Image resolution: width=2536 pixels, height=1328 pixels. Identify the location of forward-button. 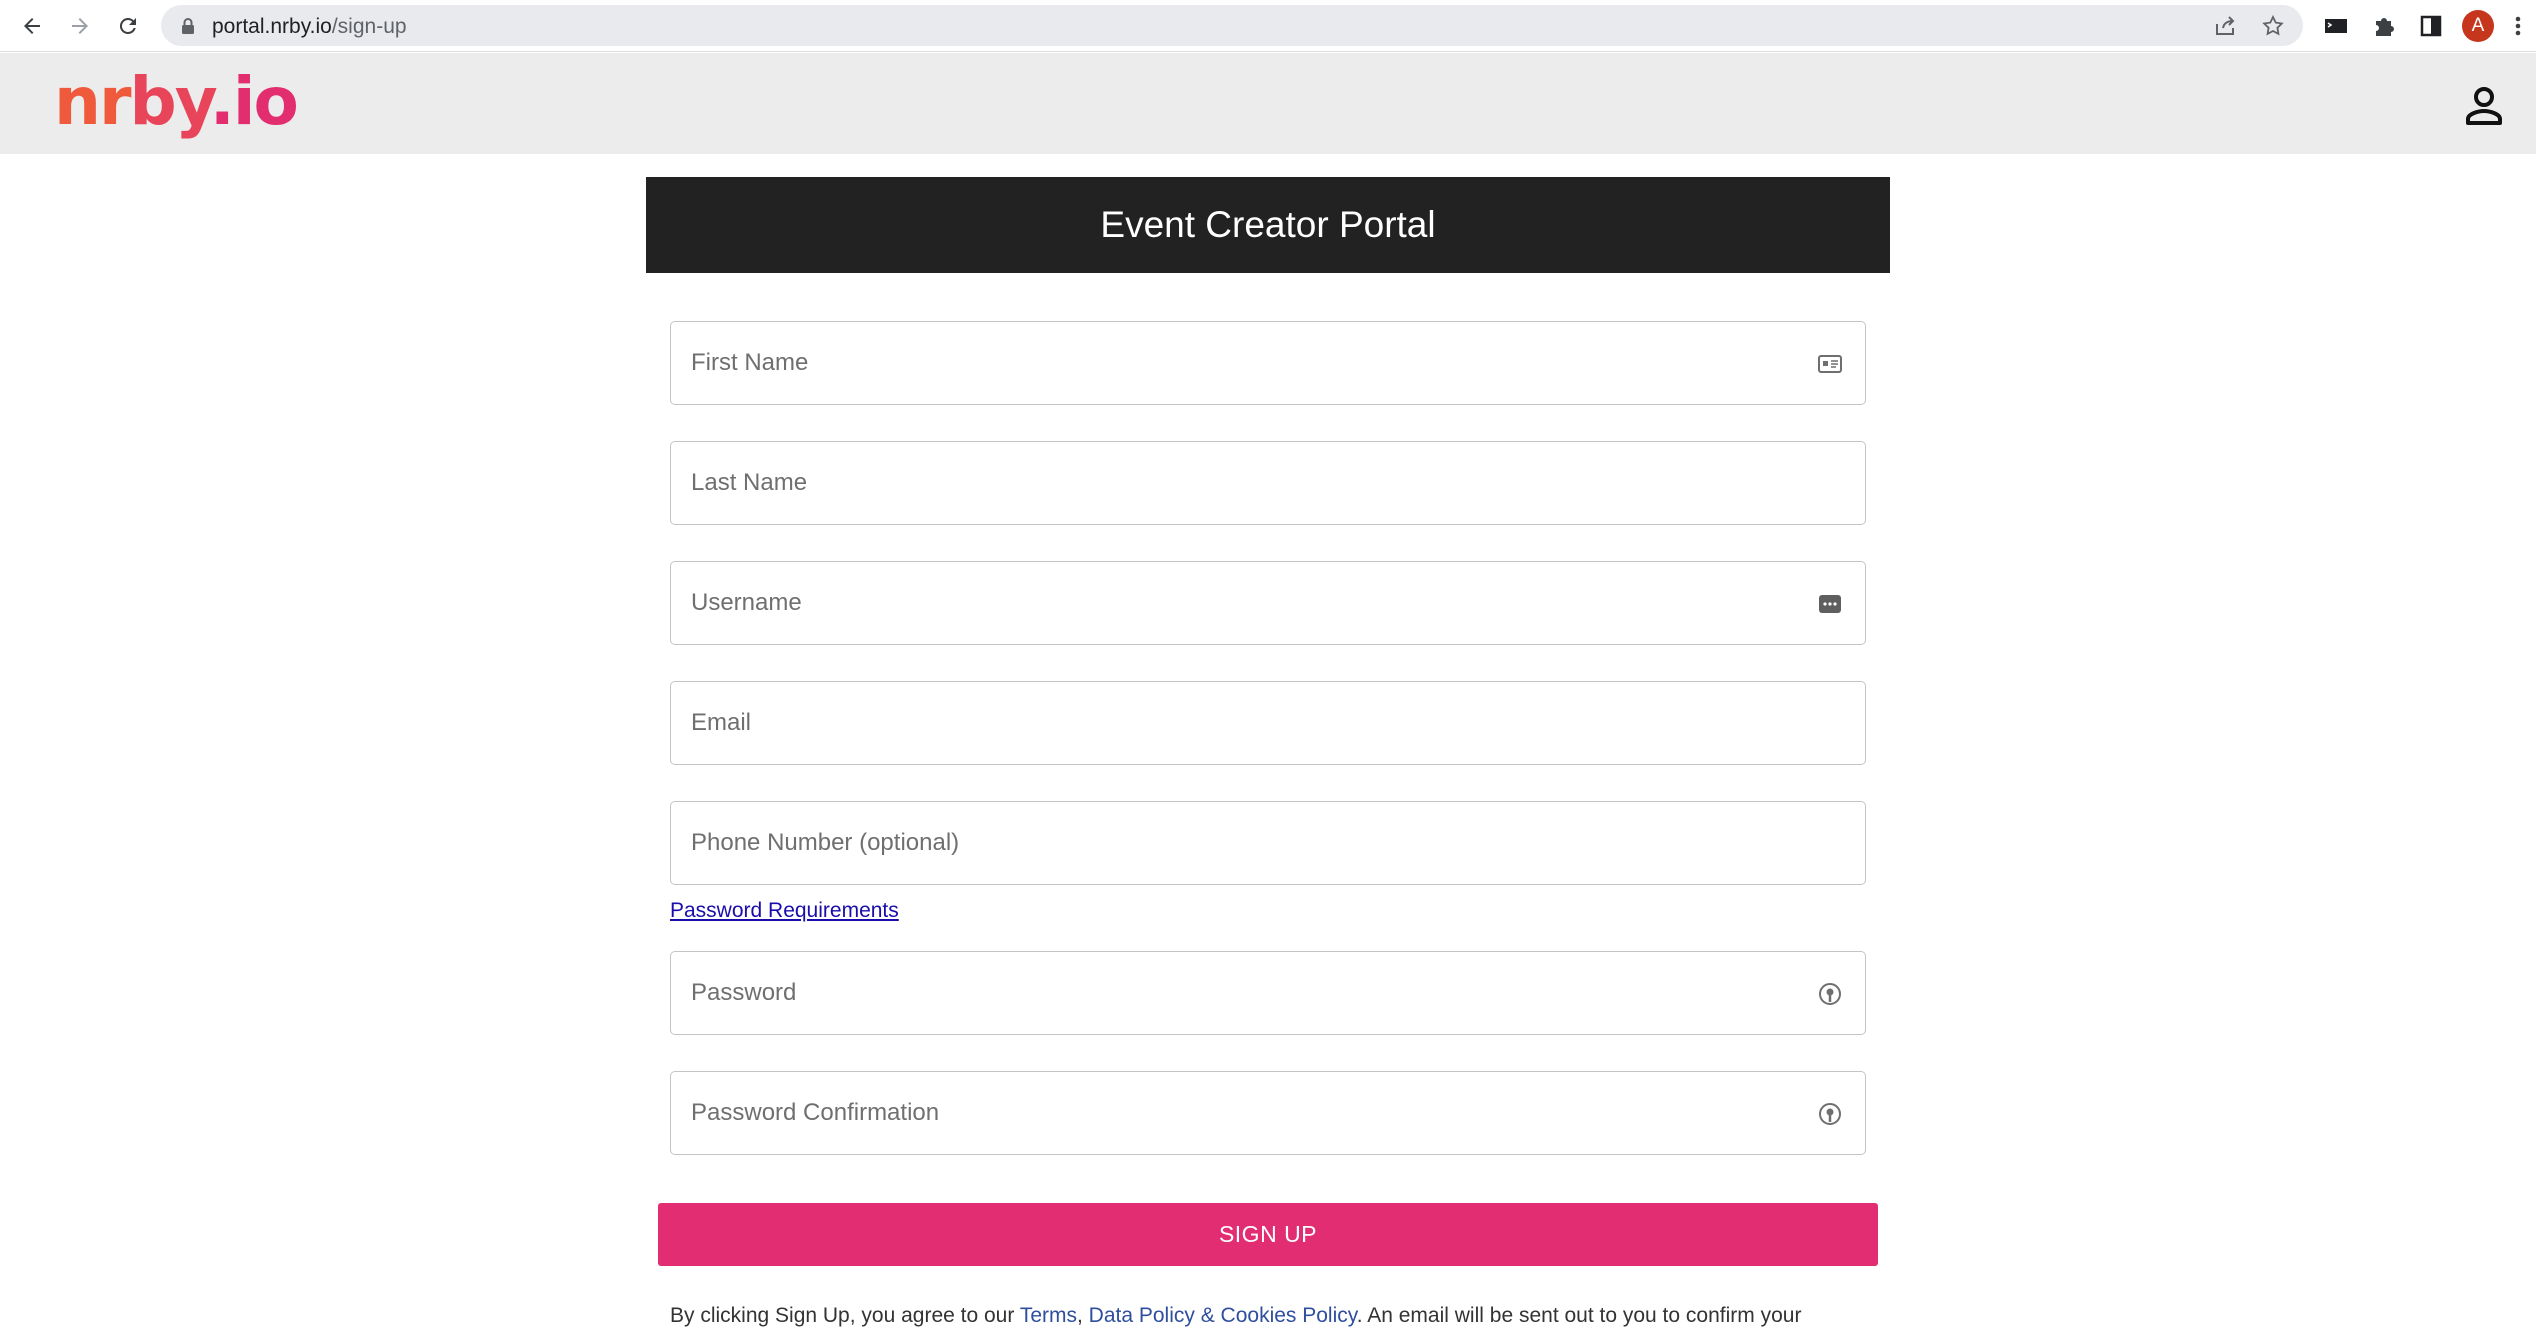
(80, 26).